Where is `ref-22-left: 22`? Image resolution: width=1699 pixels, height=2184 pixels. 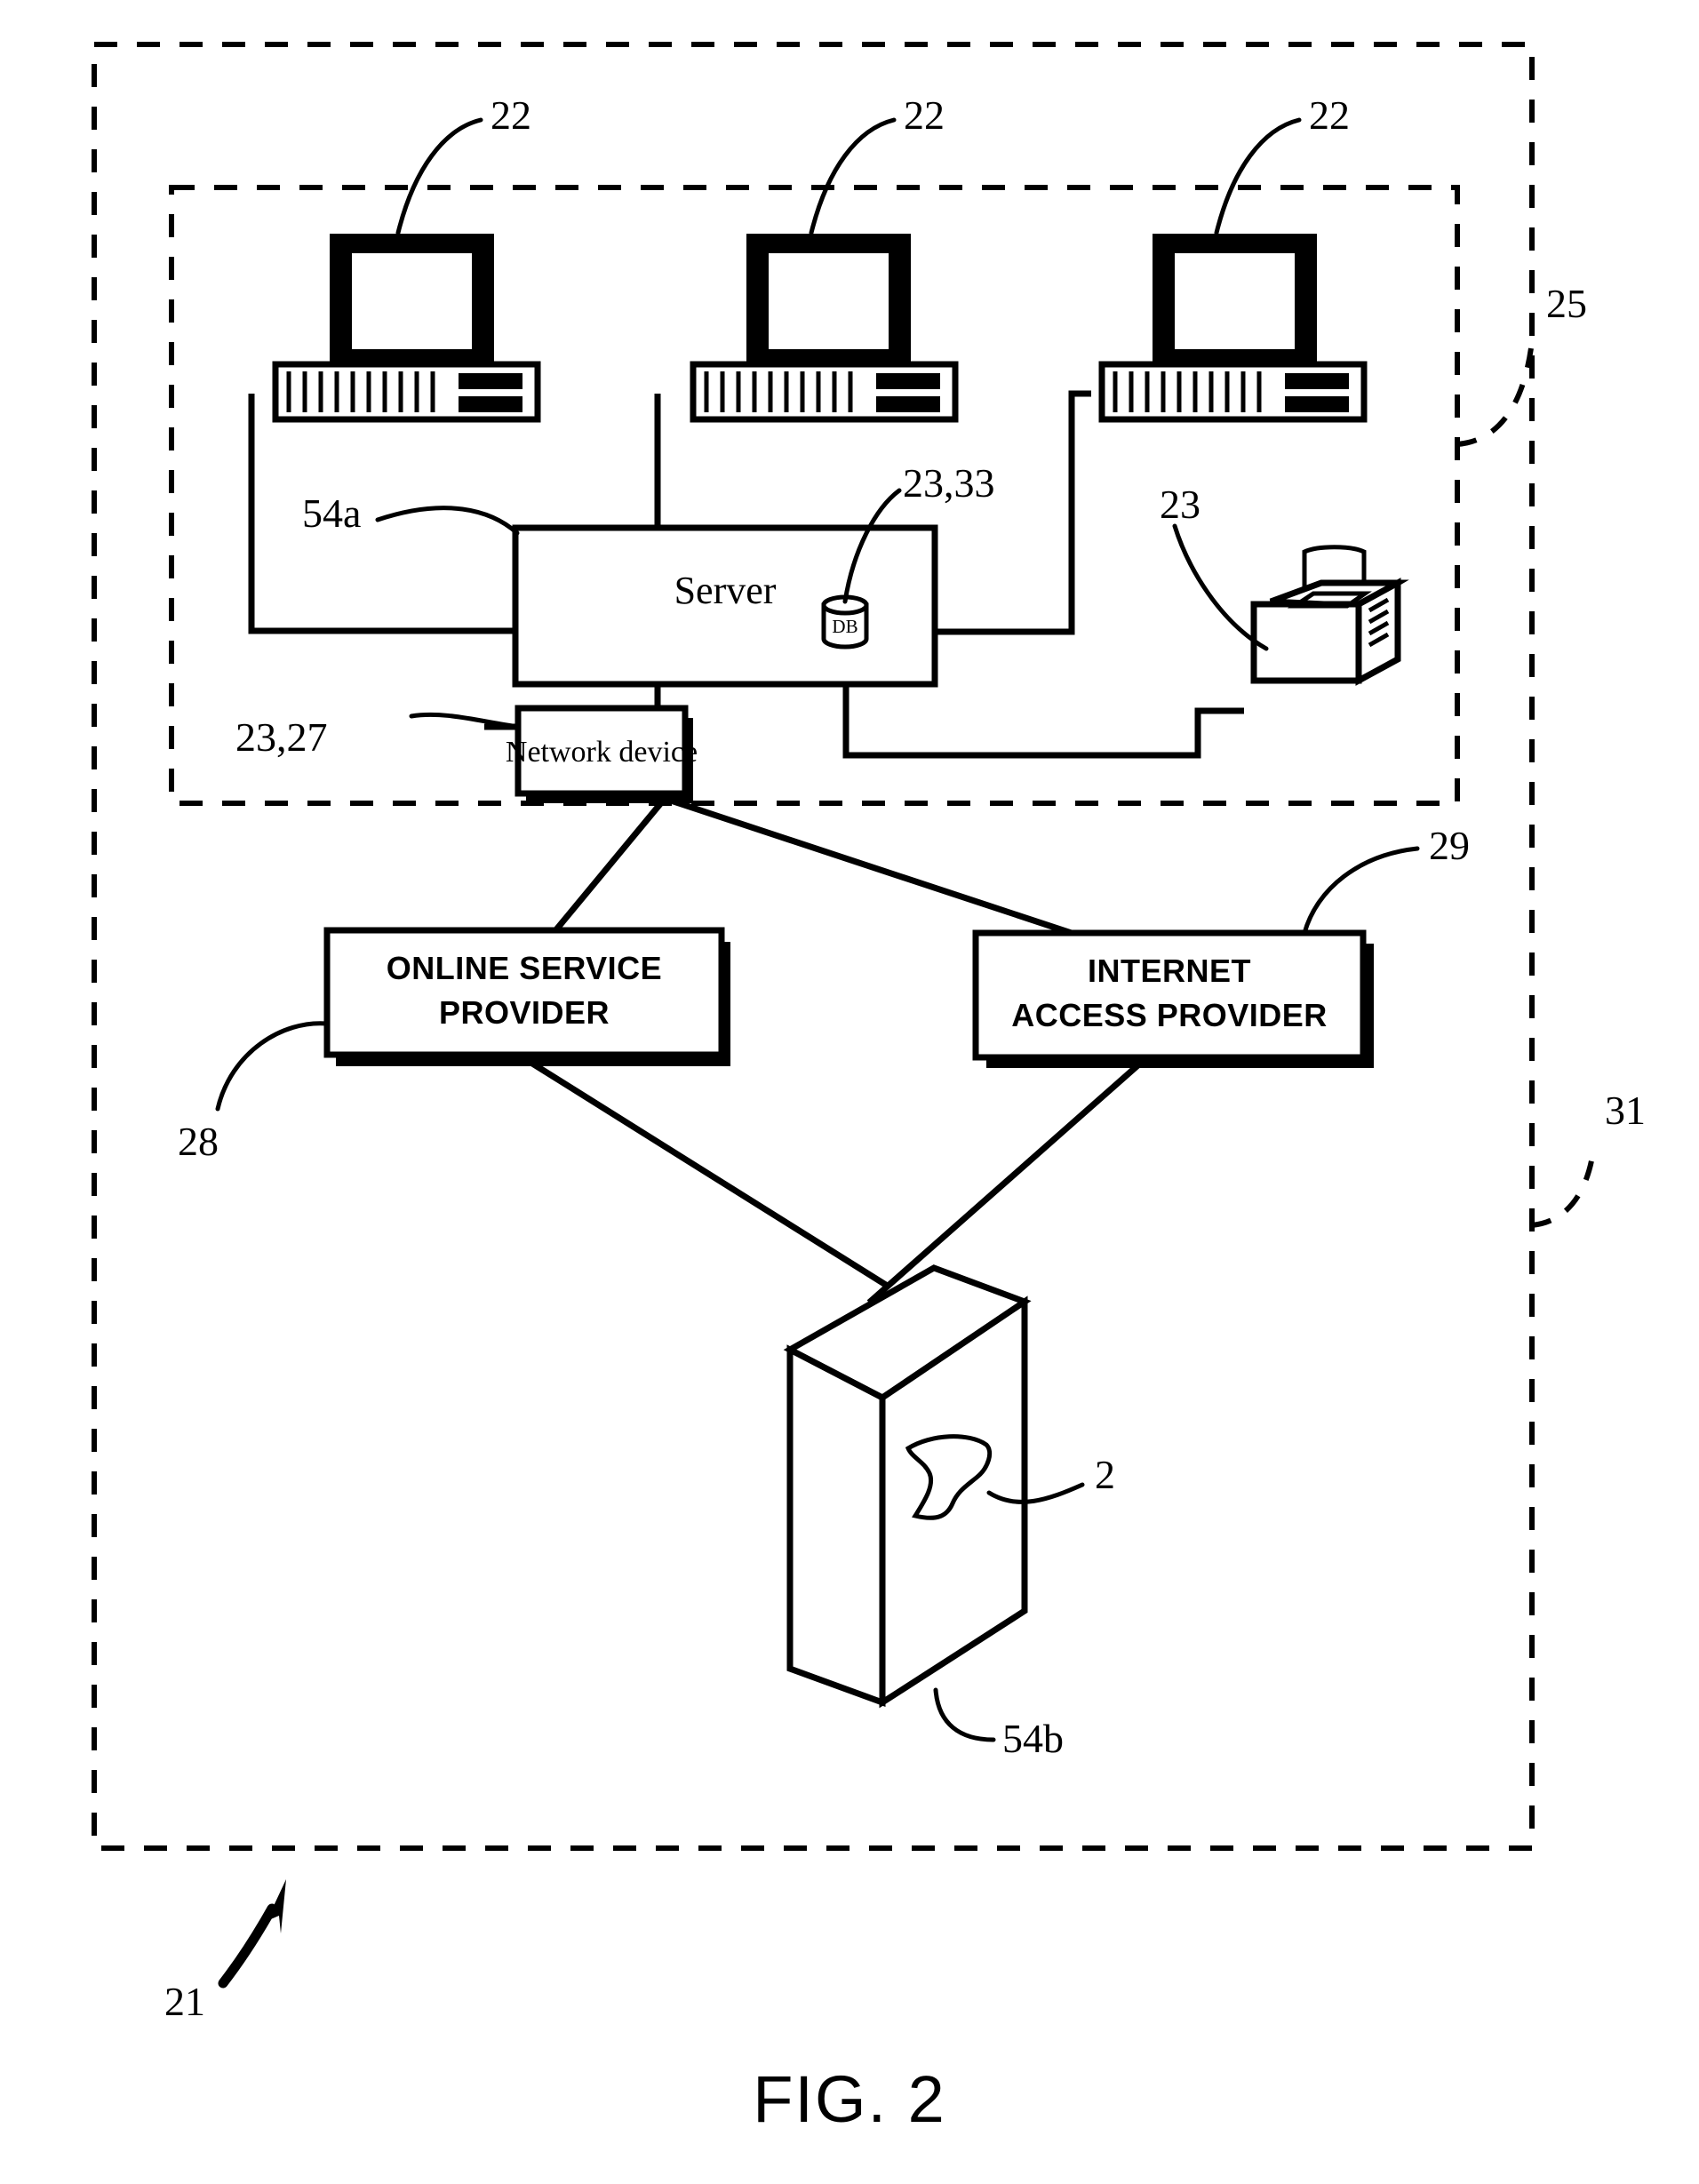 ref-22-left: 22 is located at coordinates (511, 115).